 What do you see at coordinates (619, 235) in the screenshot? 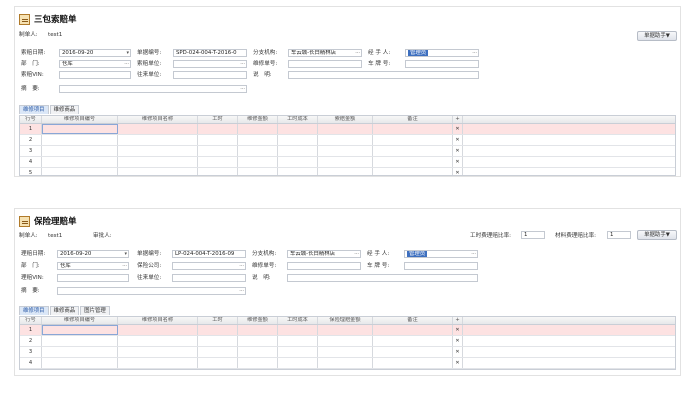
I see `material-ratio-field: 1` at bounding box center [619, 235].